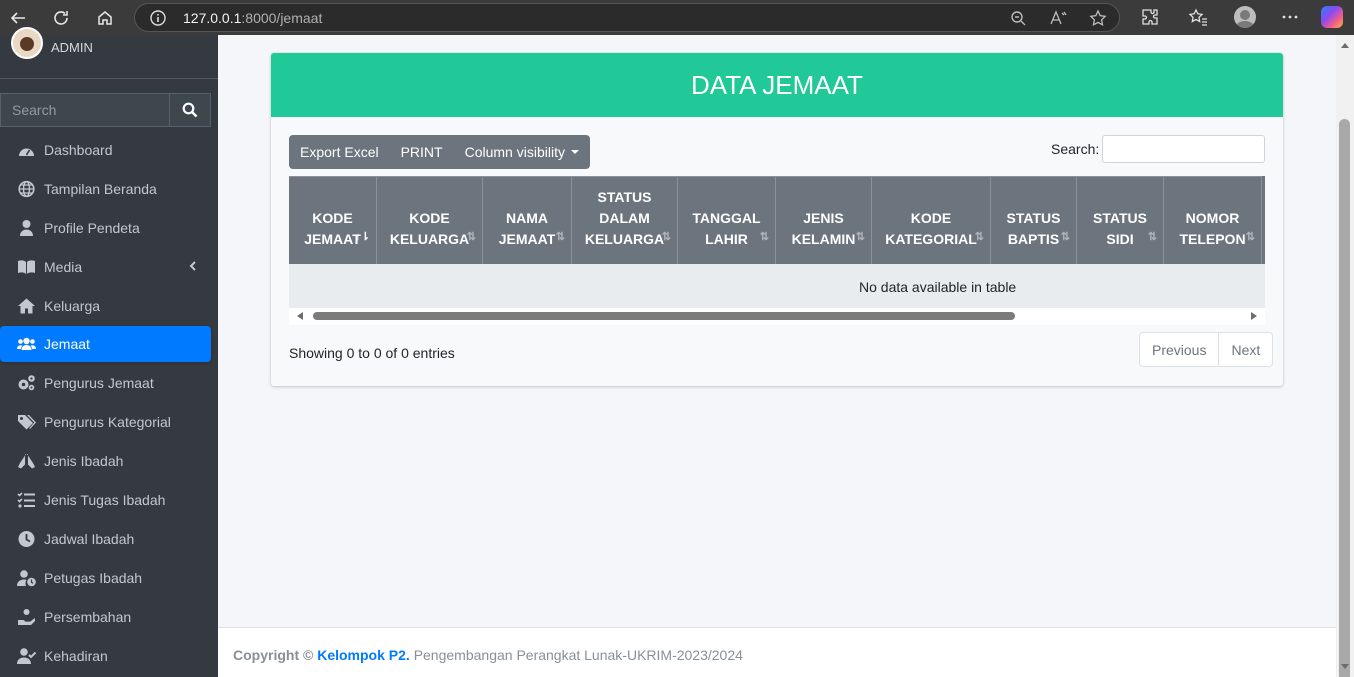 The width and height of the screenshot is (1354, 677). I want to click on read-aloud-icon, so click(1058, 18).